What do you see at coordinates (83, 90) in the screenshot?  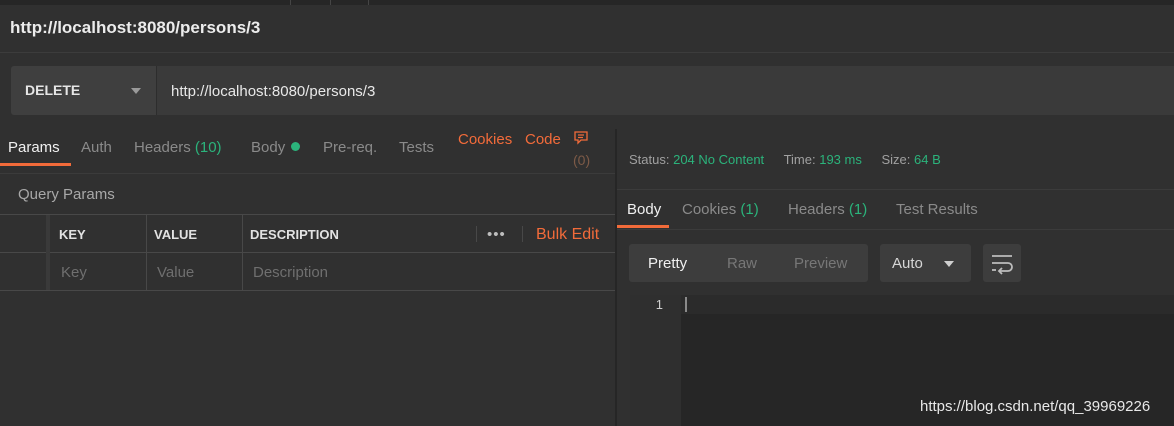 I see `method-select: DELETE` at bounding box center [83, 90].